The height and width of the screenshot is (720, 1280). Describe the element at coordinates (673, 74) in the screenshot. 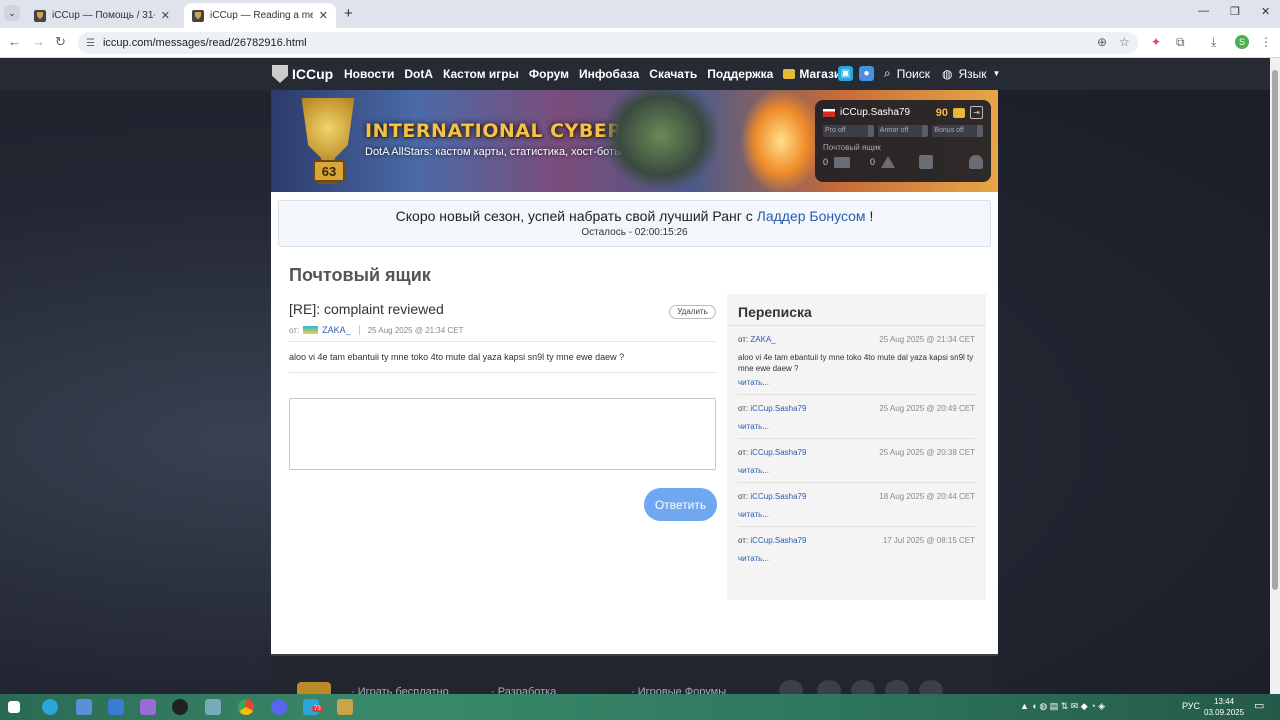

I see `menu-item-download: Скачать` at that location.